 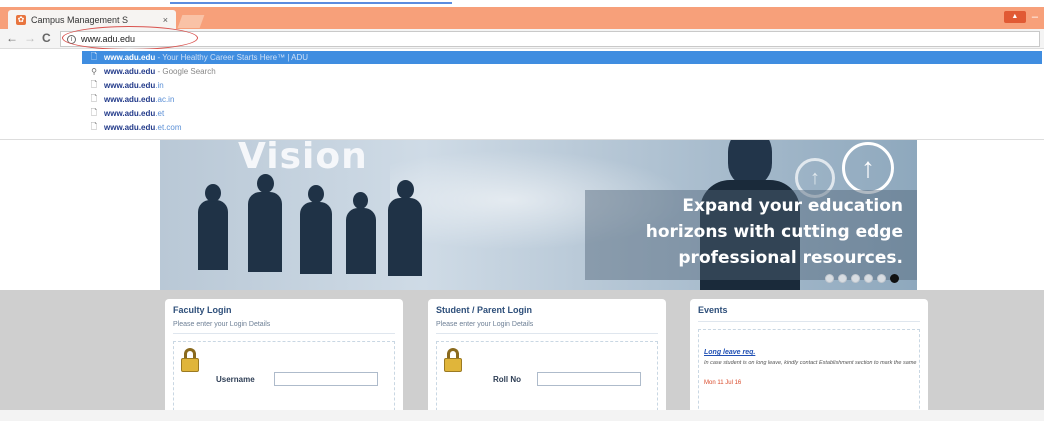 I want to click on new-tab-button, so click(x=191, y=21).